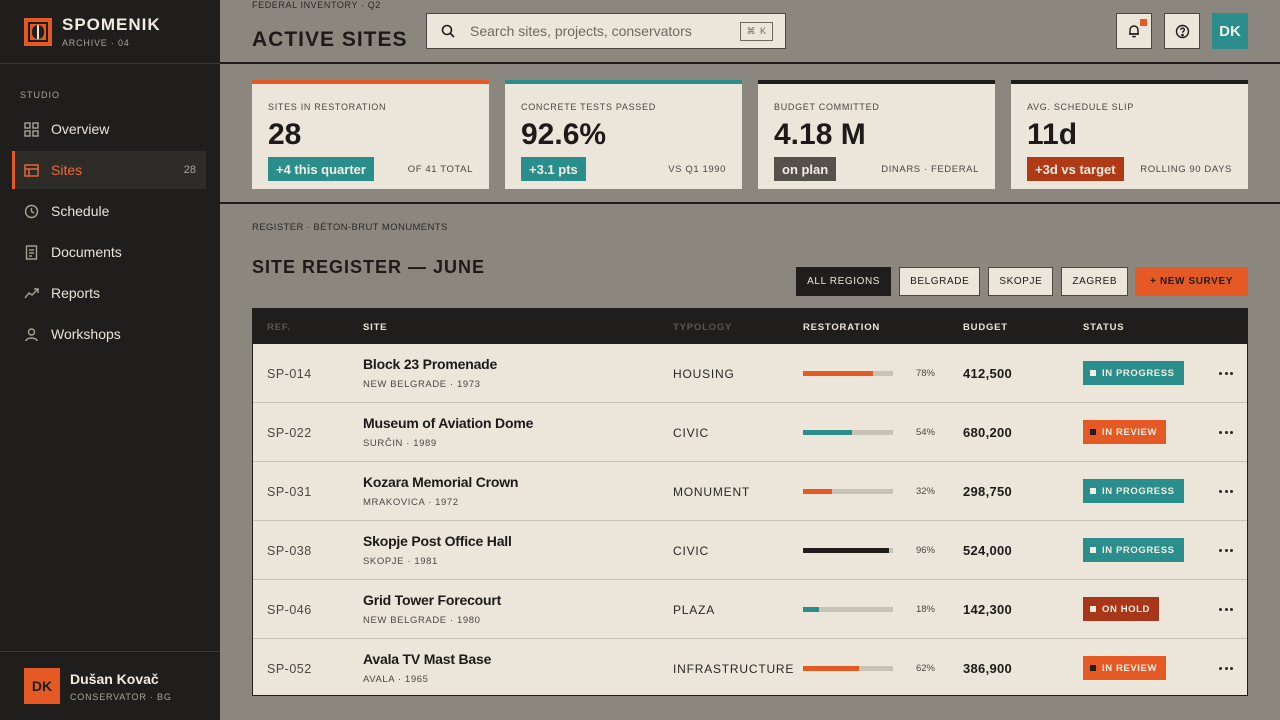  Describe the element at coordinates (289, 433) in the screenshot. I see `site-ref: SP-022` at that location.